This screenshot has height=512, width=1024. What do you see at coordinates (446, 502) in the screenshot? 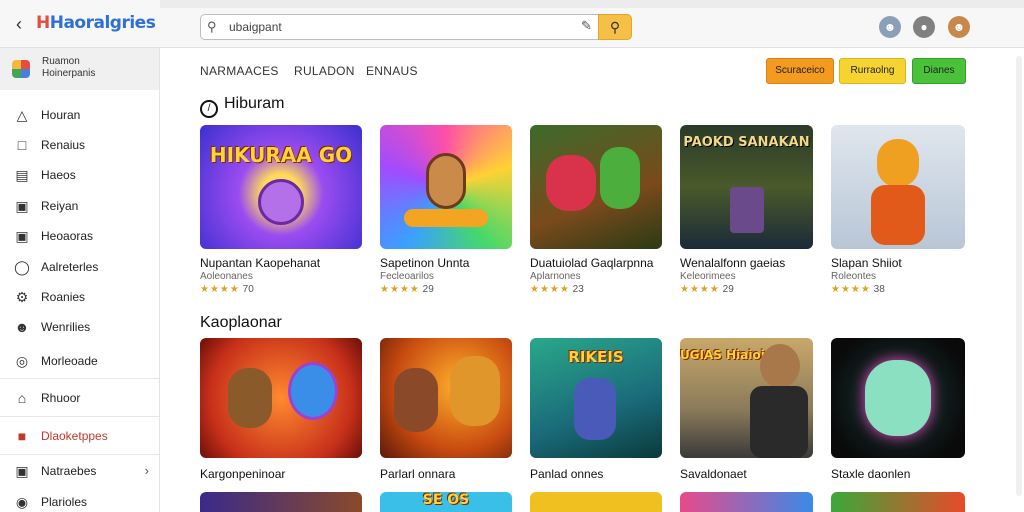
I see `game-thumbnail: SE OS` at bounding box center [446, 502].